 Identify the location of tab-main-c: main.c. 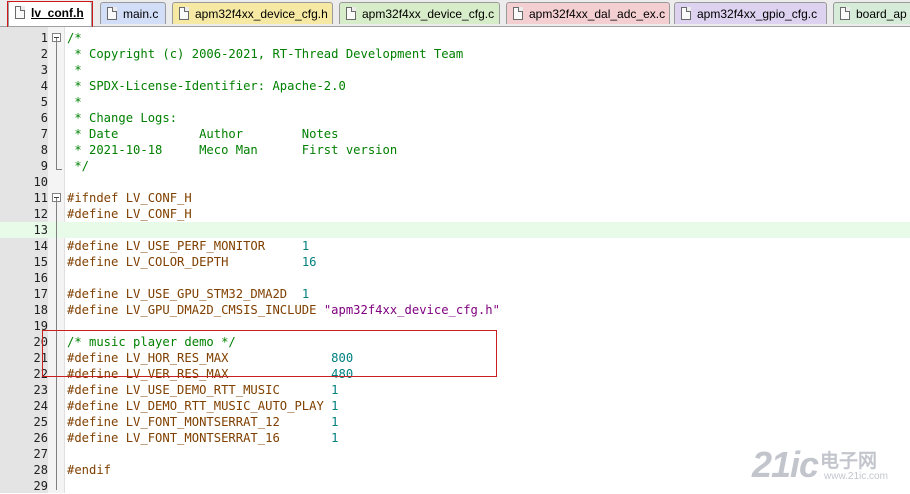
(133, 13).